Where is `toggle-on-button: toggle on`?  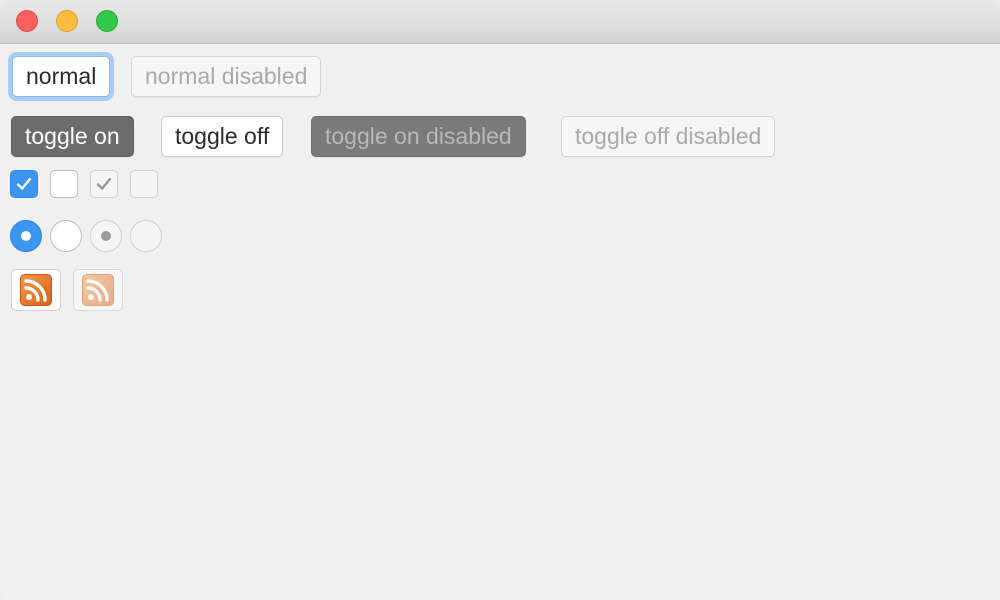
toggle-on-button: toggle on is located at coordinates (72, 136).